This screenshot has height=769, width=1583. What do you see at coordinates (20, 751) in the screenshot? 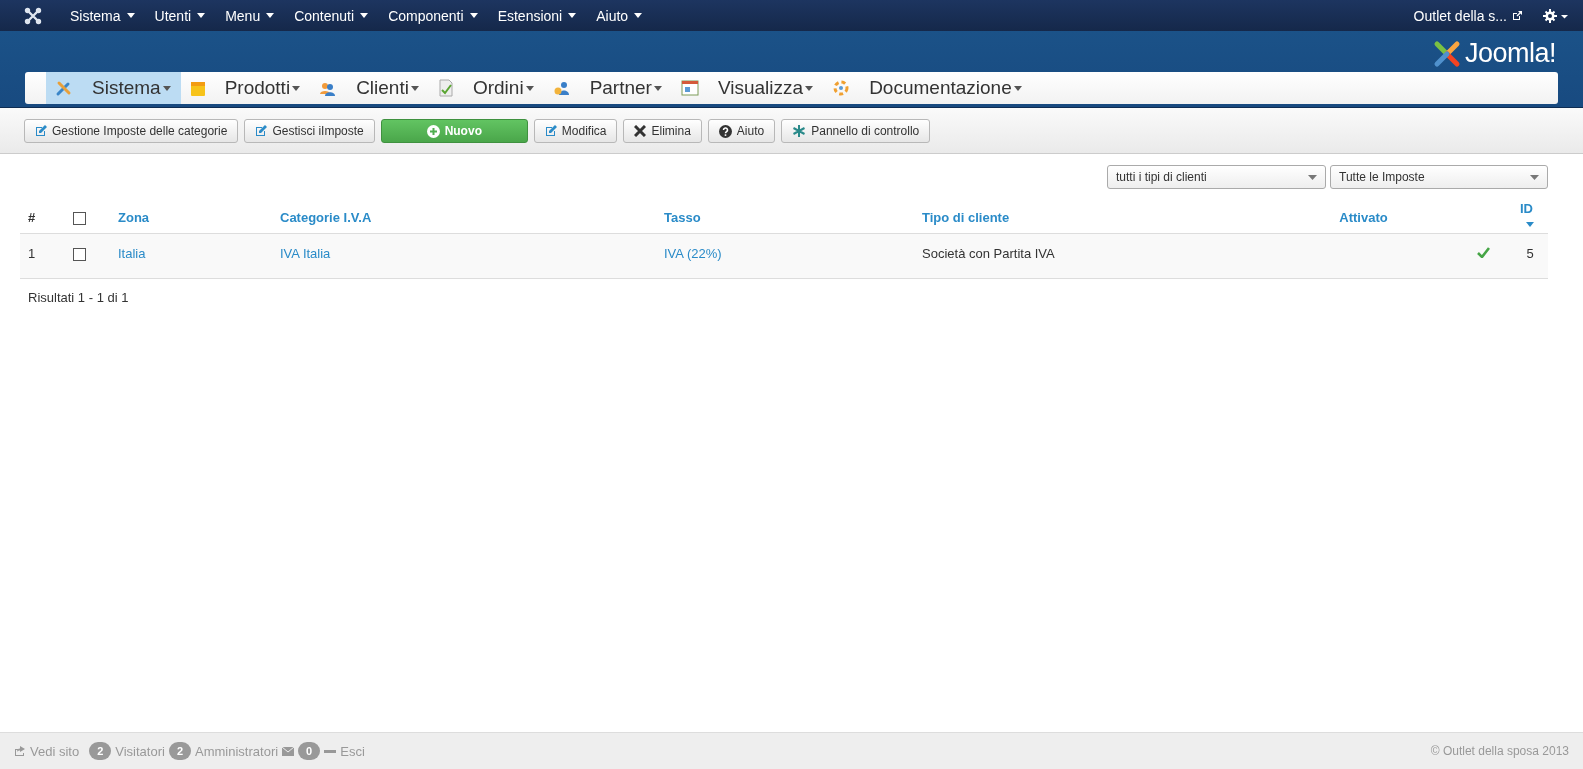
I see `share-icon` at bounding box center [20, 751].